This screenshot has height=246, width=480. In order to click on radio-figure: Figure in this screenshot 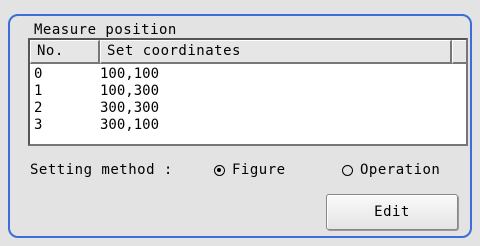, I will do `click(250, 170)`.